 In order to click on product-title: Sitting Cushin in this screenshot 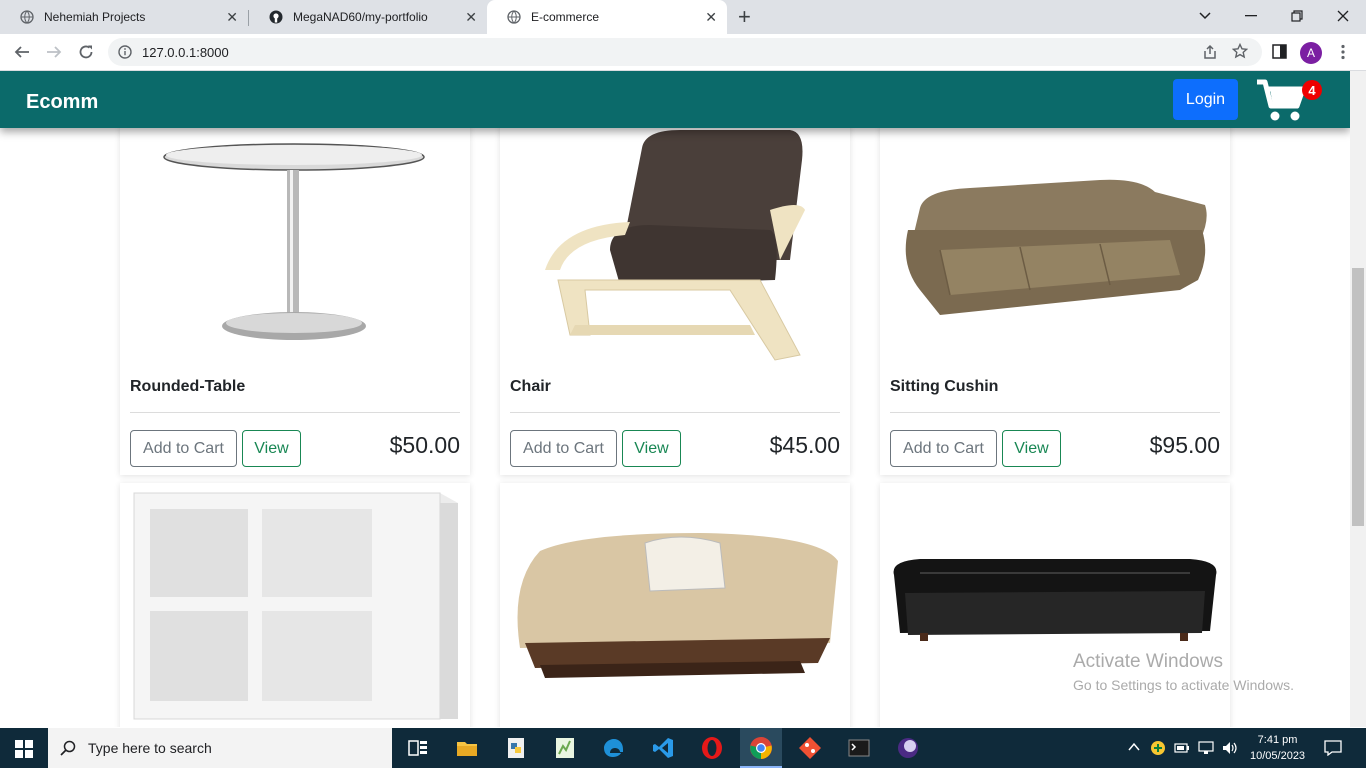, I will do `click(944, 386)`.